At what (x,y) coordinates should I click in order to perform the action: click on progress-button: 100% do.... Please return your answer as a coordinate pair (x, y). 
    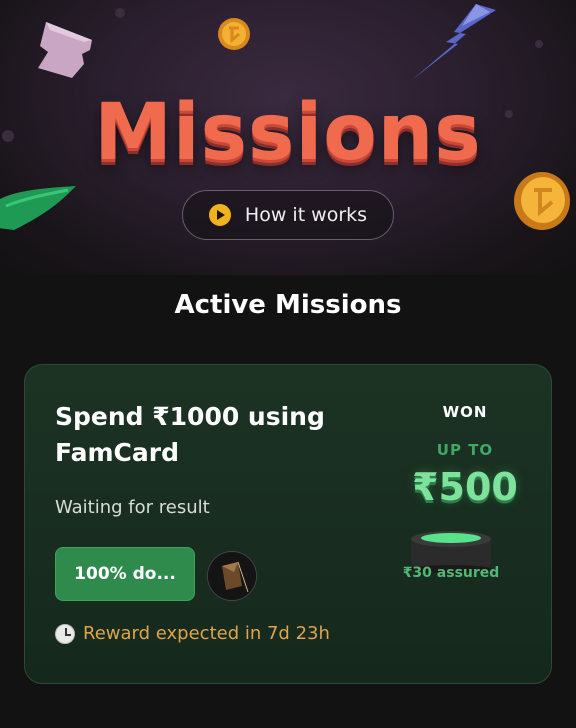
    Looking at the image, I should click on (125, 574).